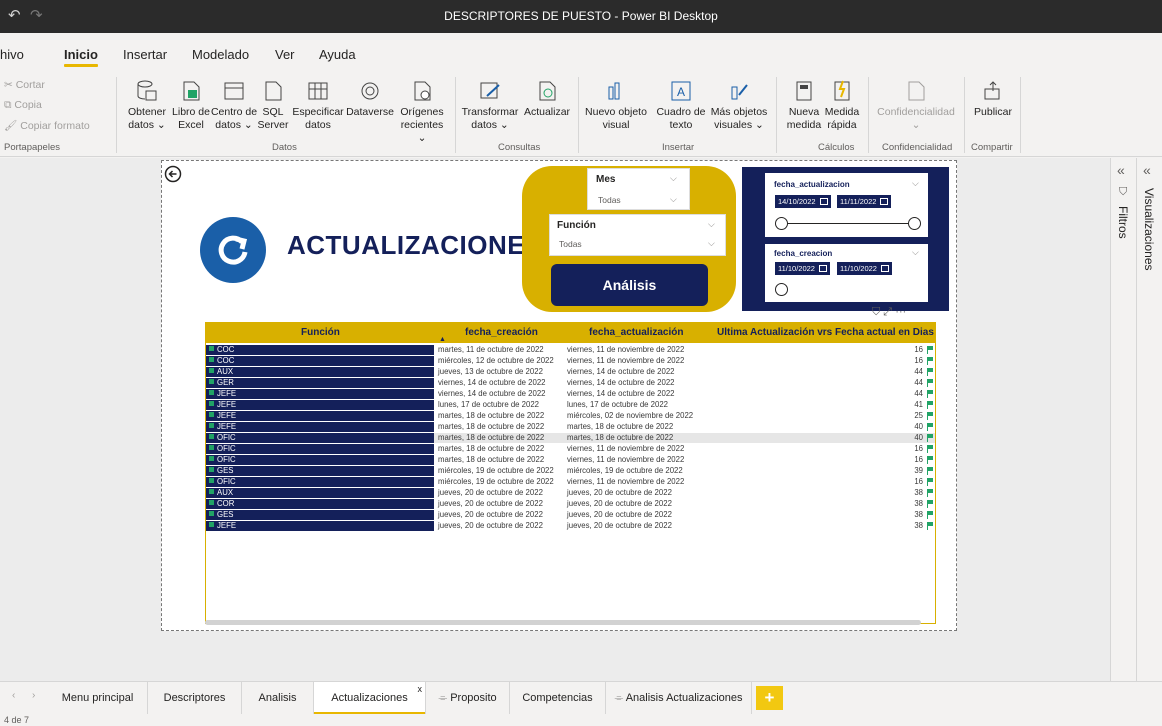  I want to click on slicer-funcion: Función ⌵ Todas ⌵, so click(637, 235).